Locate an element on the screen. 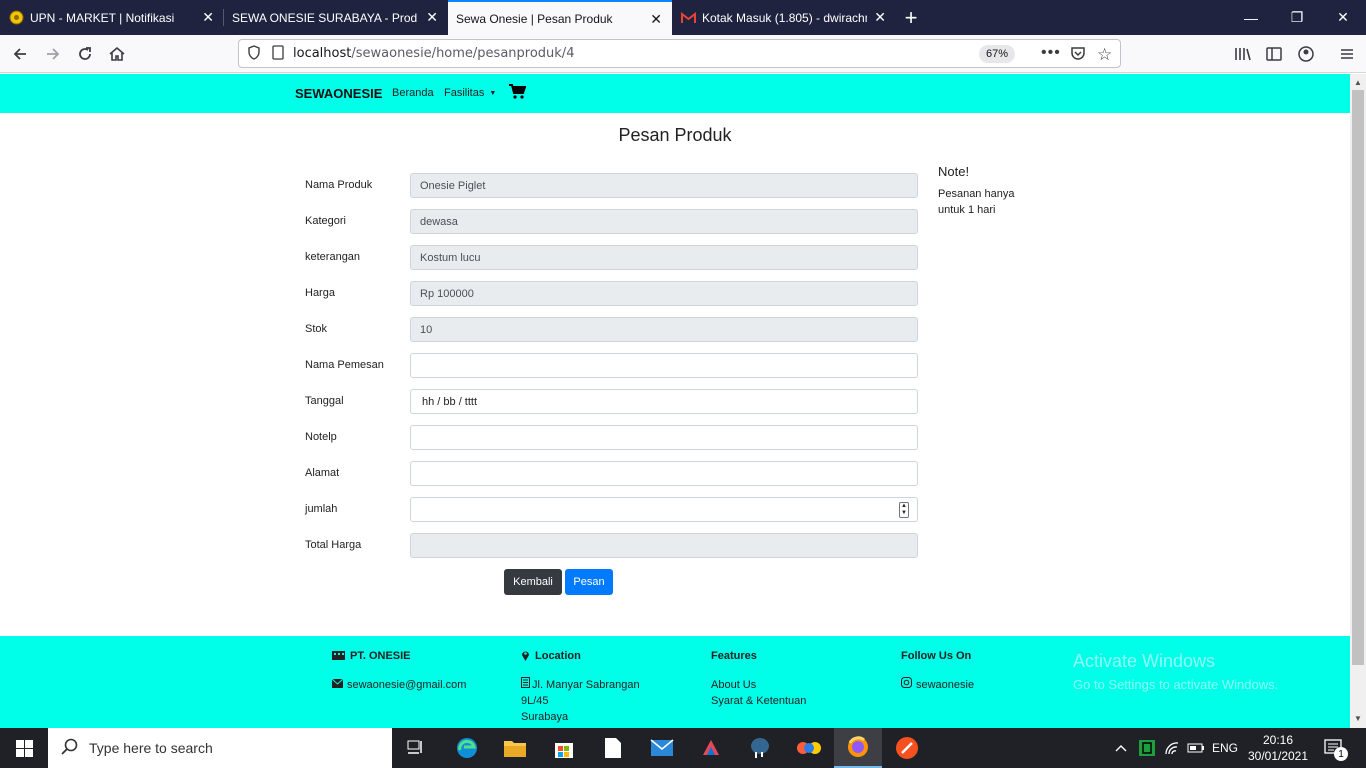  footer-location-title: Location is located at coordinates (558, 656).